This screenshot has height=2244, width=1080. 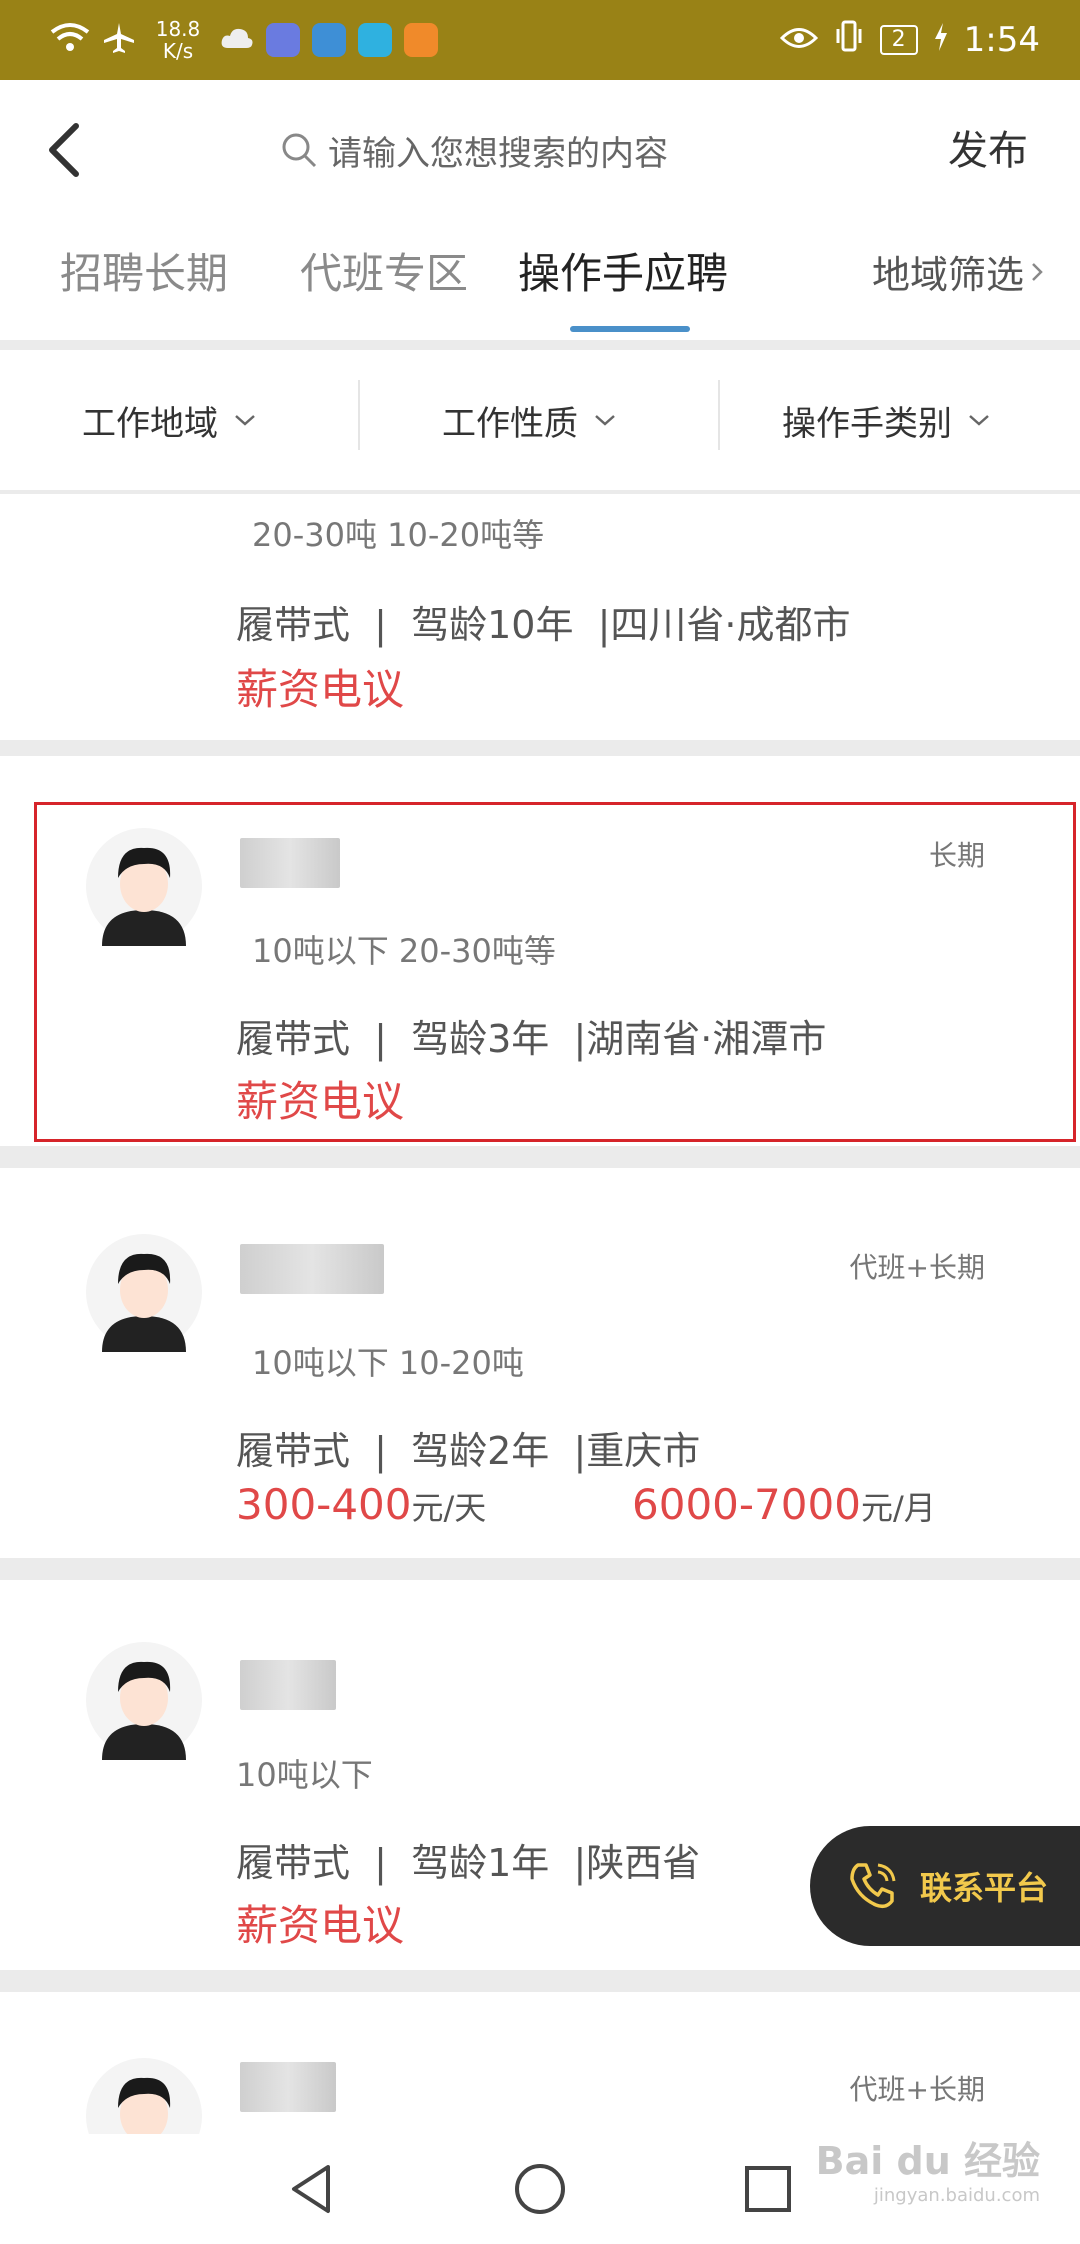 I want to click on active-tab-indicator, so click(x=630, y=329).